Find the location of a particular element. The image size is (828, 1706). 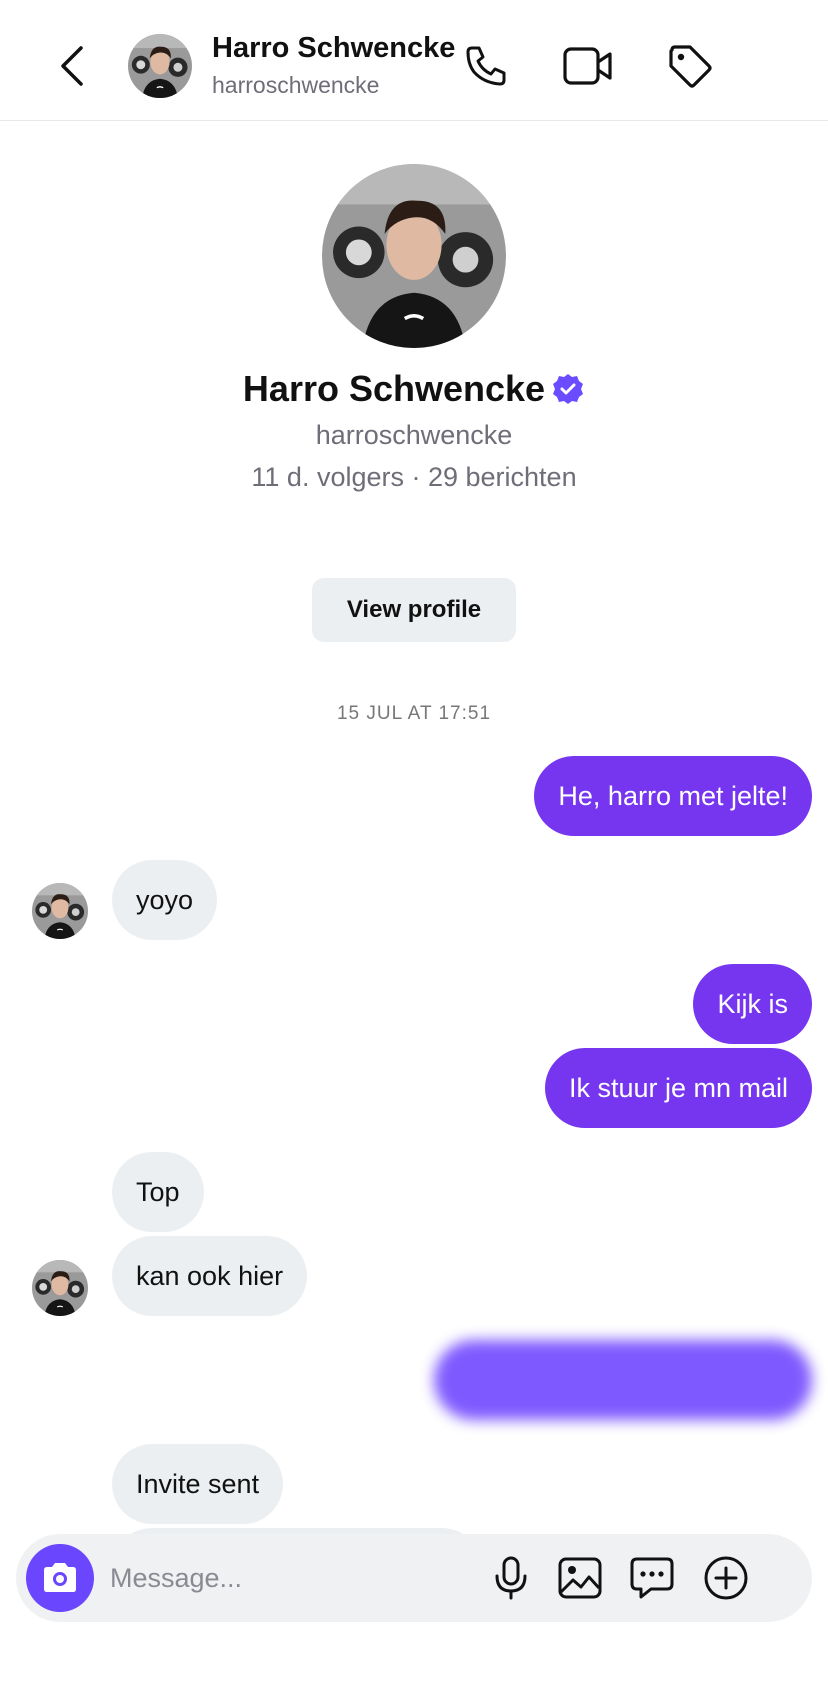

tag-button is located at coordinates (690, 66).